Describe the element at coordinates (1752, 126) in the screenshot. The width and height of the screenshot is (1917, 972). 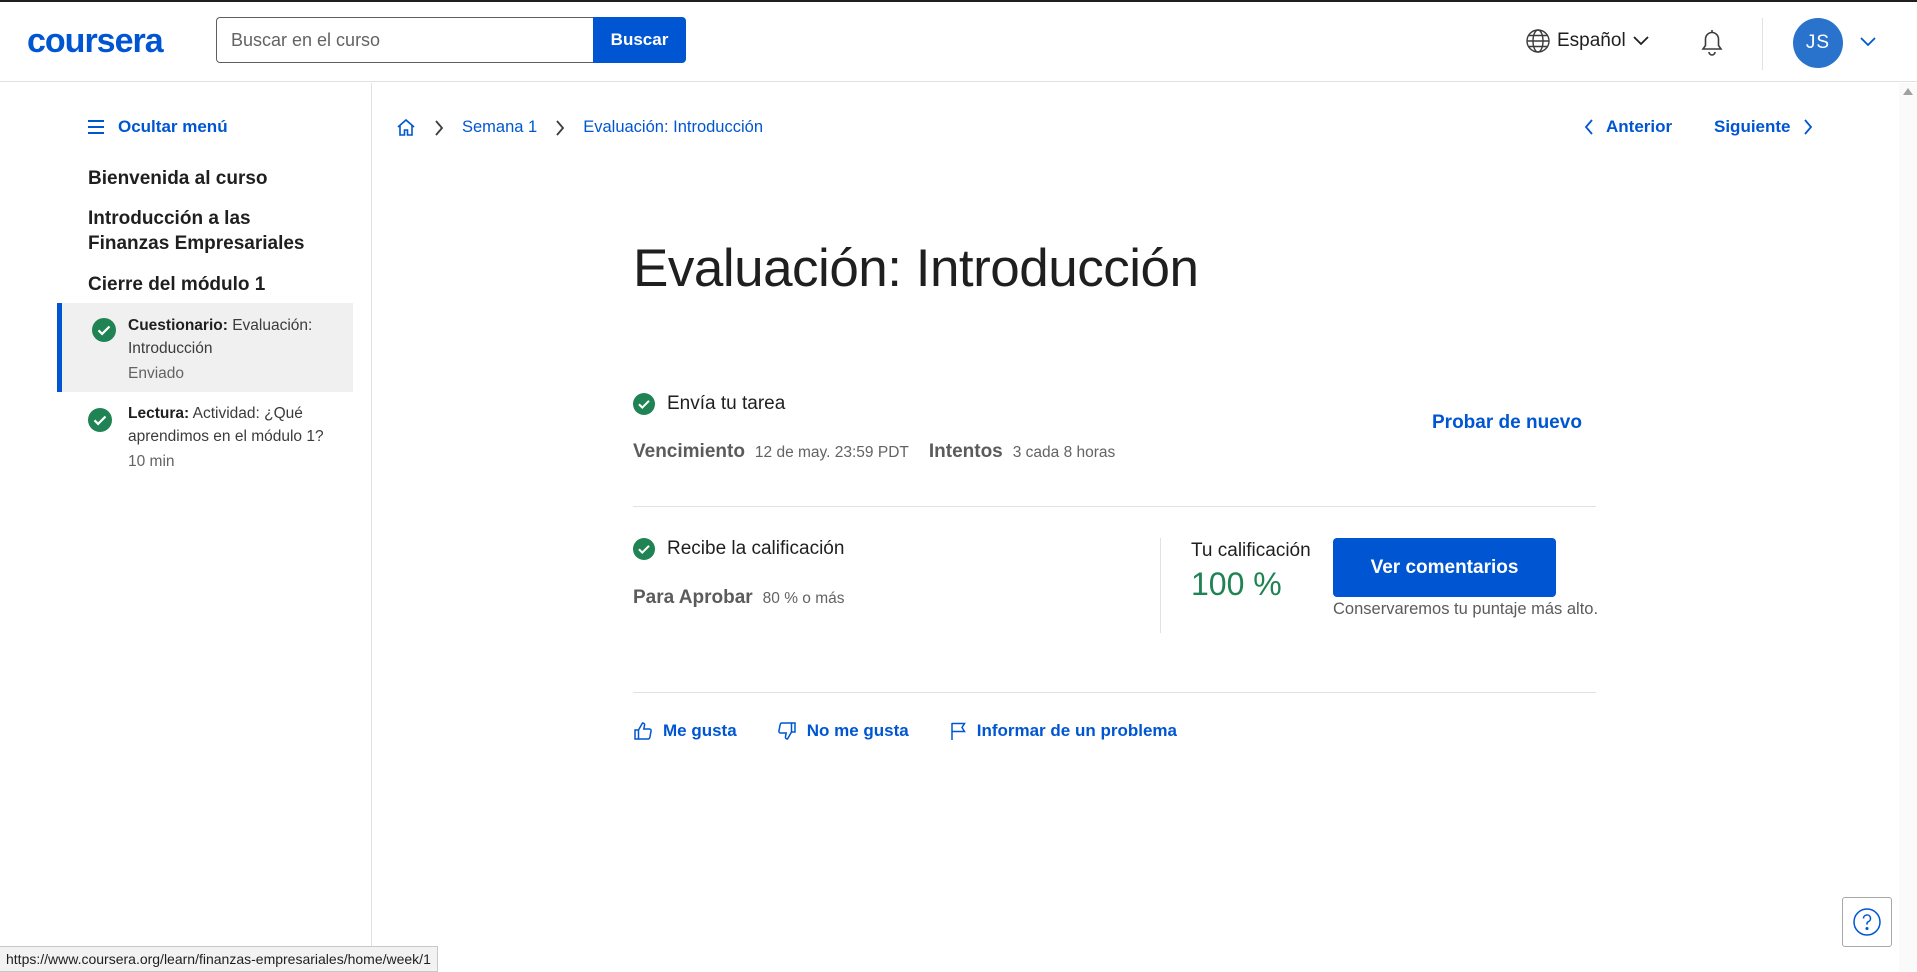
I see `next-label: Siguiente` at that location.